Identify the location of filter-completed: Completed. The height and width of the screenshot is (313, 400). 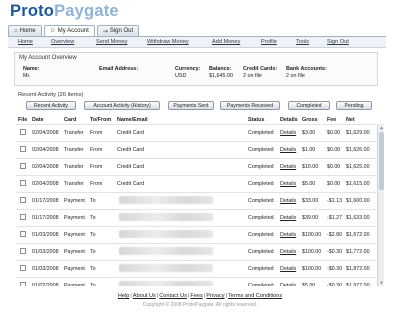
(309, 105).